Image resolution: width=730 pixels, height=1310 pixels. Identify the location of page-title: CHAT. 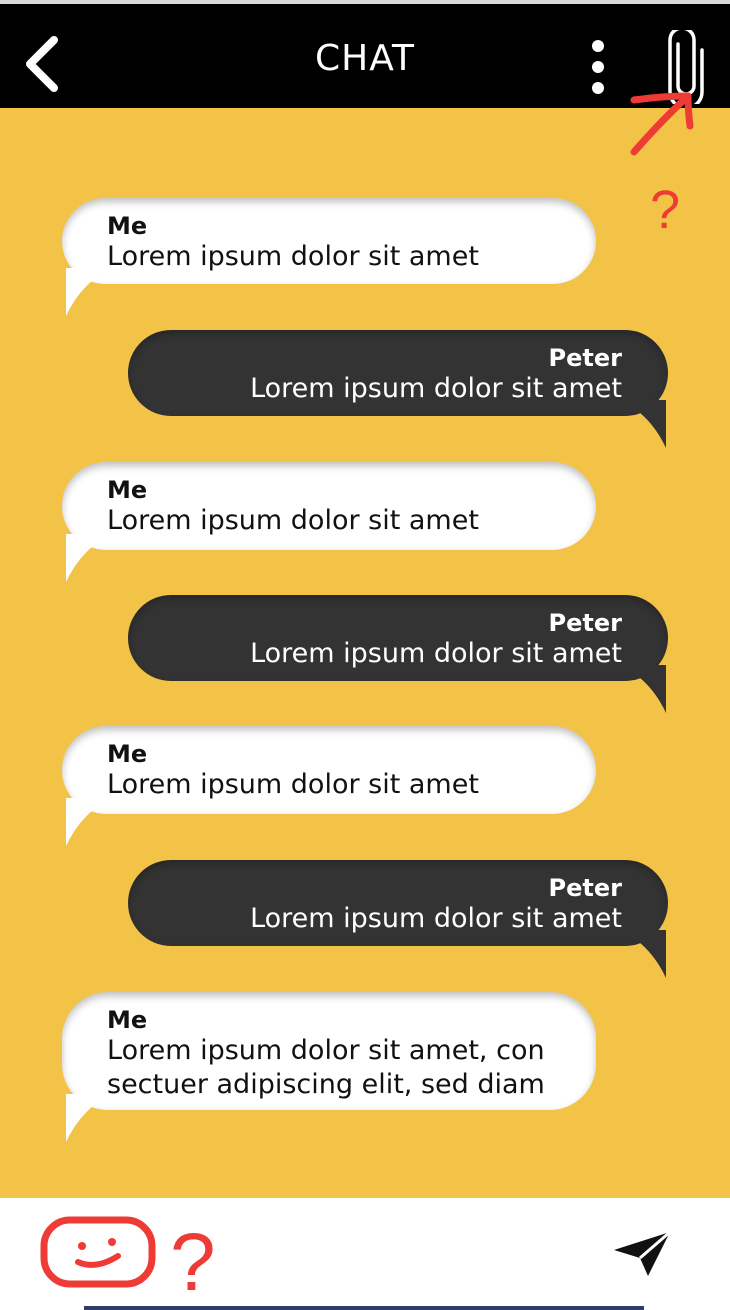
(365, 58).